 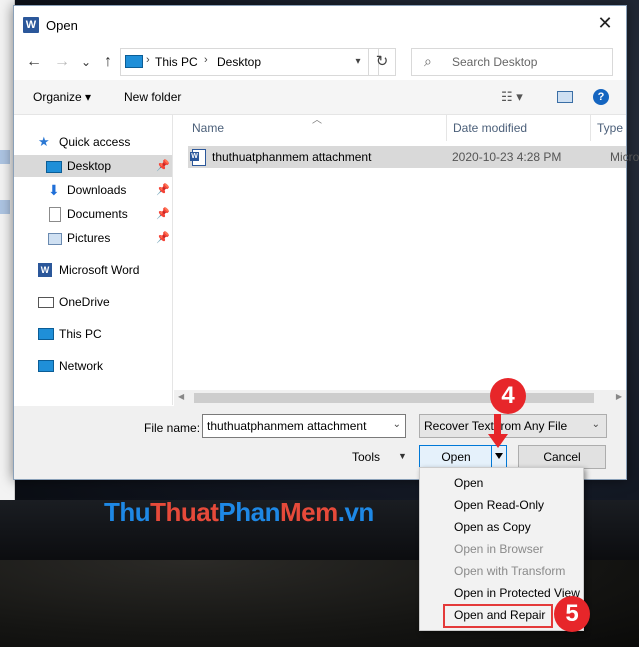 I want to click on star-icon: ★, so click(x=44, y=141).